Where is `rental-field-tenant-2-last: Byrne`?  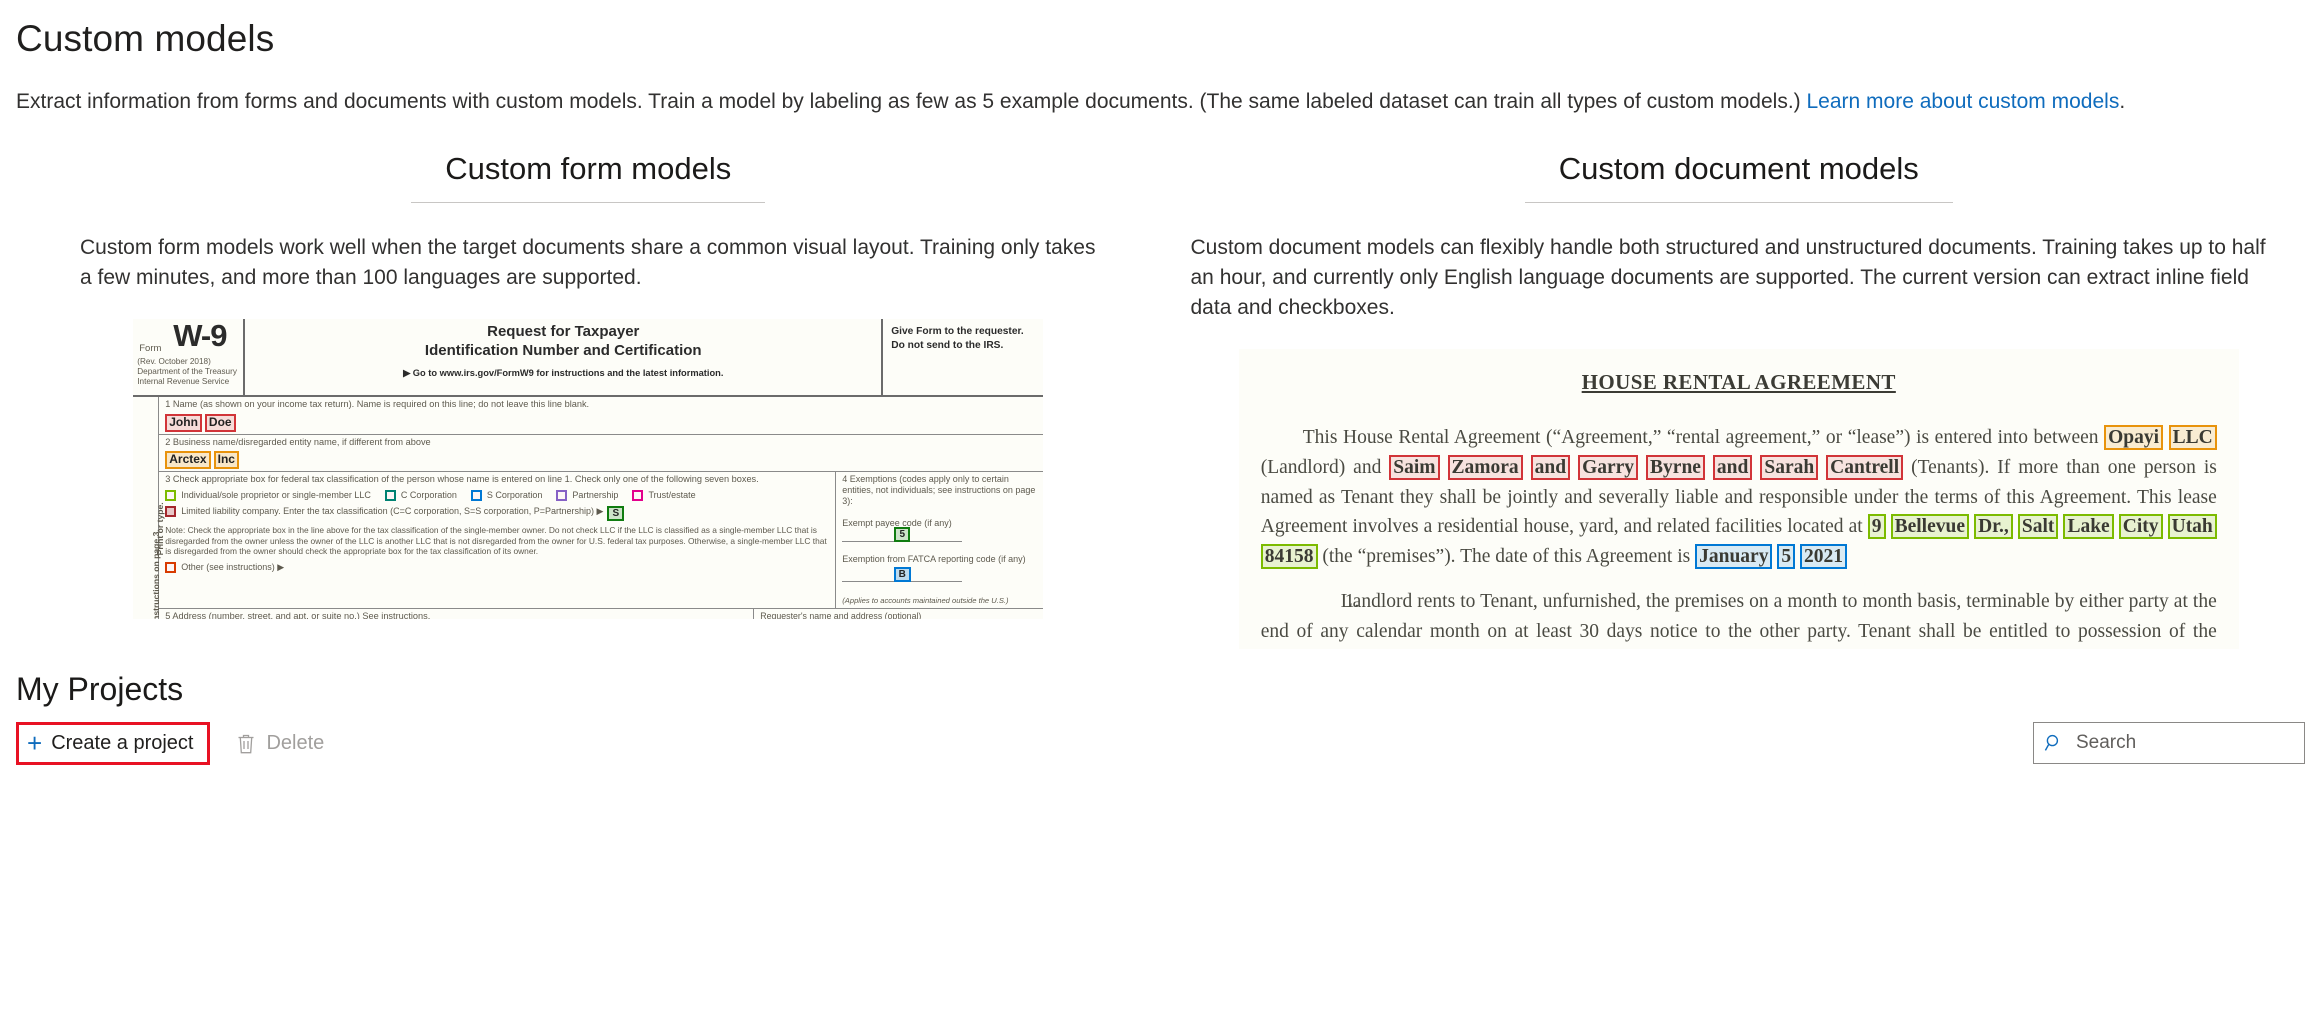
rental-field-tenant-2-last: Byrne is located at coordinates (1675, 467).